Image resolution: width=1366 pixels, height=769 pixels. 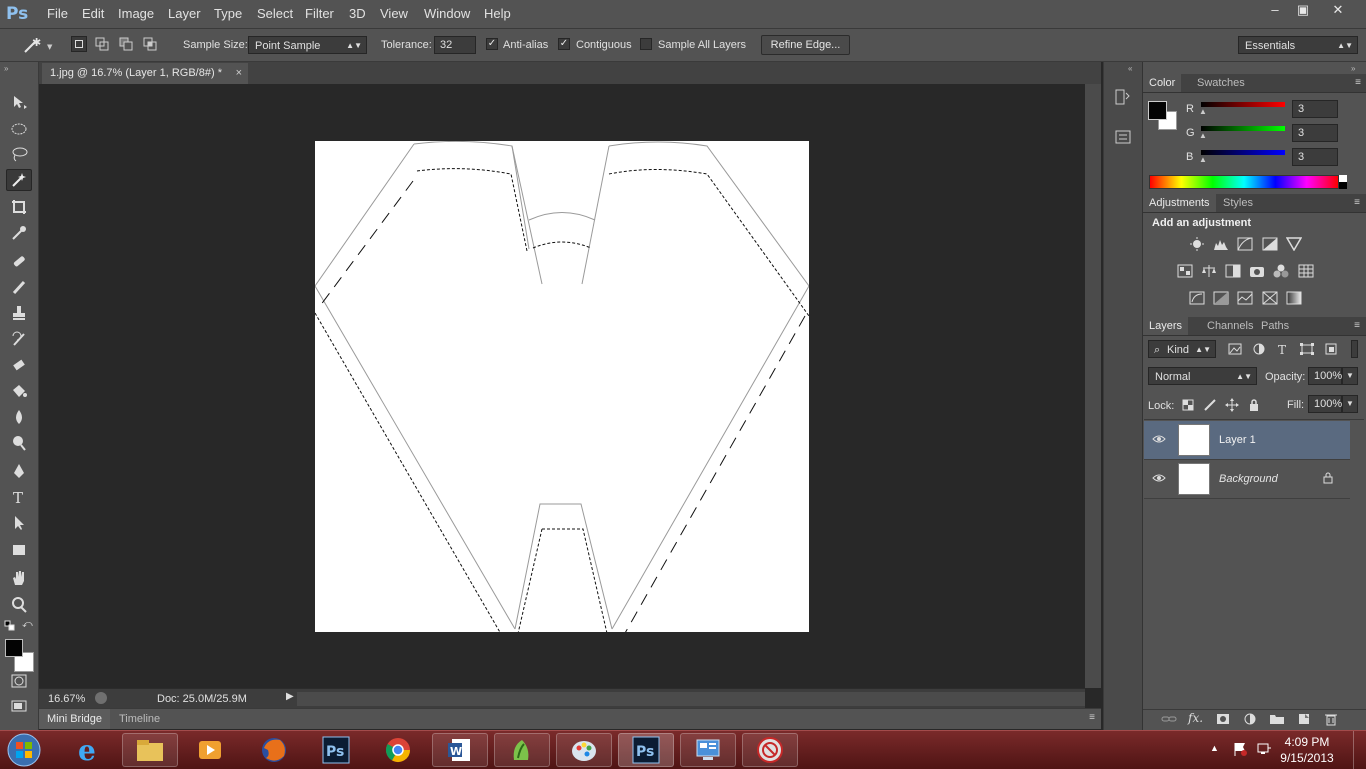 What do you see at coordinates (1210, 405) in the screenshot?
I see `lock-image-icon` at bounding box center [1210, 405].